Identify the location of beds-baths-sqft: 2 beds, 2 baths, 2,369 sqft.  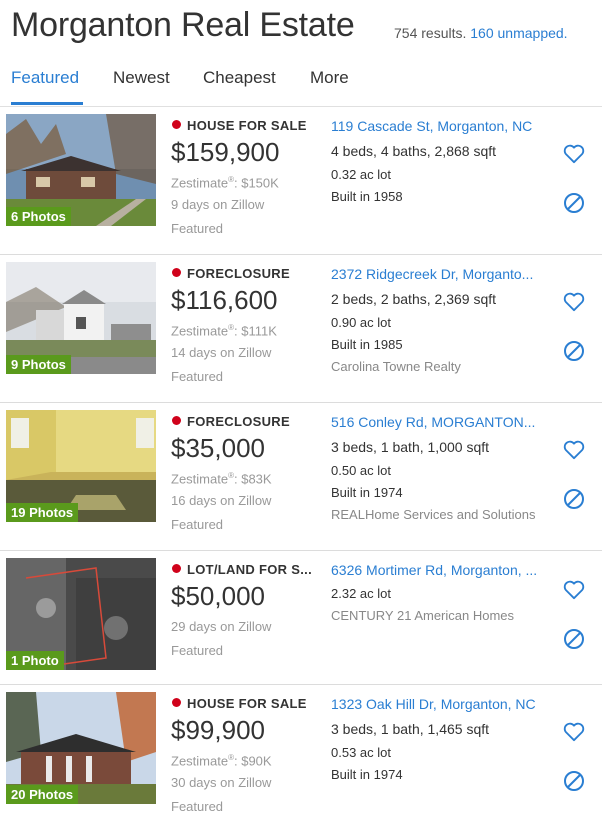
(414, 299).